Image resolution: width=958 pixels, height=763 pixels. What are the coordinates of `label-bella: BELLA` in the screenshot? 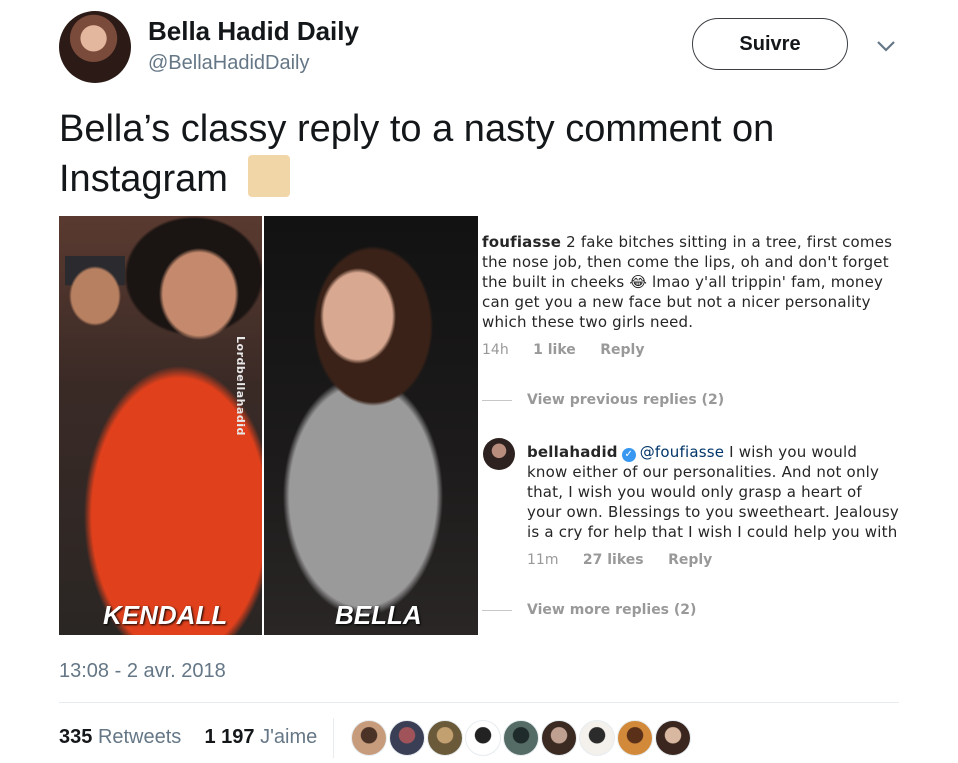 It's located at (378, 615).